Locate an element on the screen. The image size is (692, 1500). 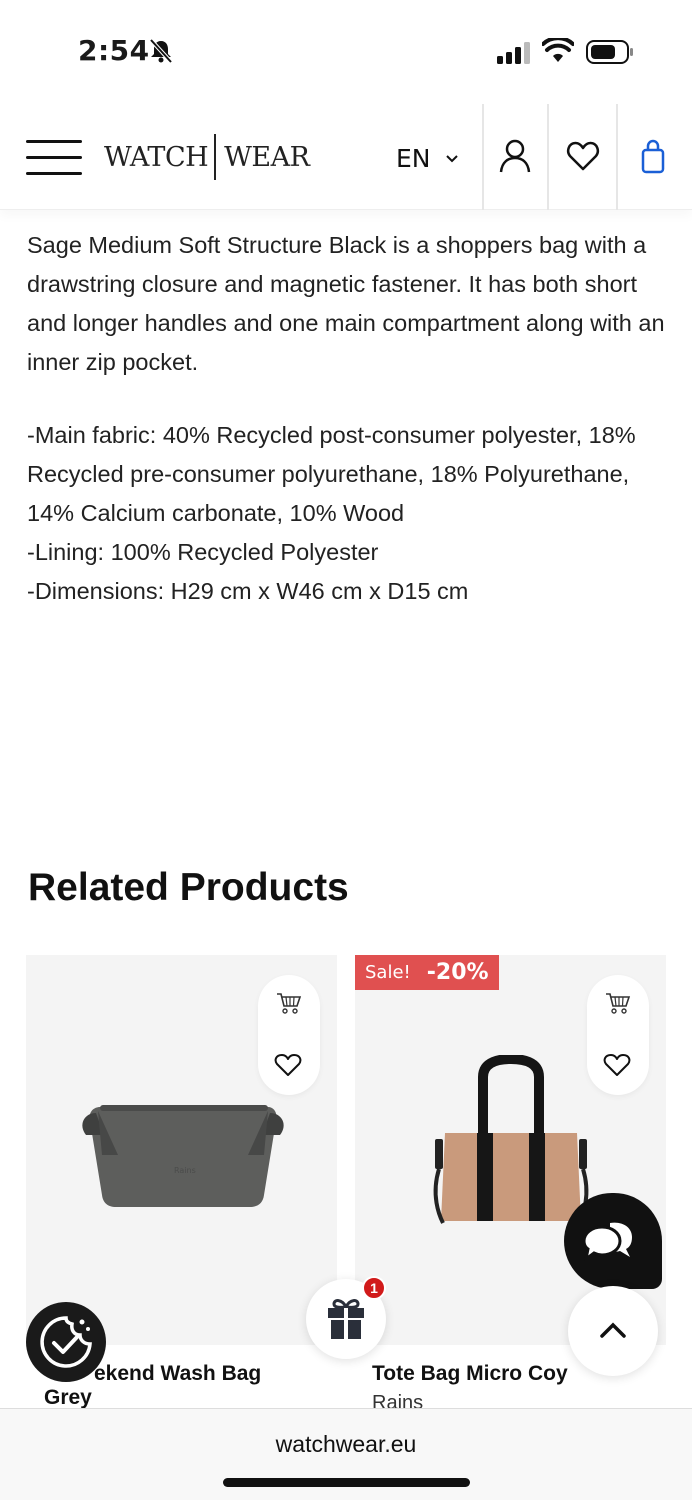
chat-button is located at coordinates (613, 1241).